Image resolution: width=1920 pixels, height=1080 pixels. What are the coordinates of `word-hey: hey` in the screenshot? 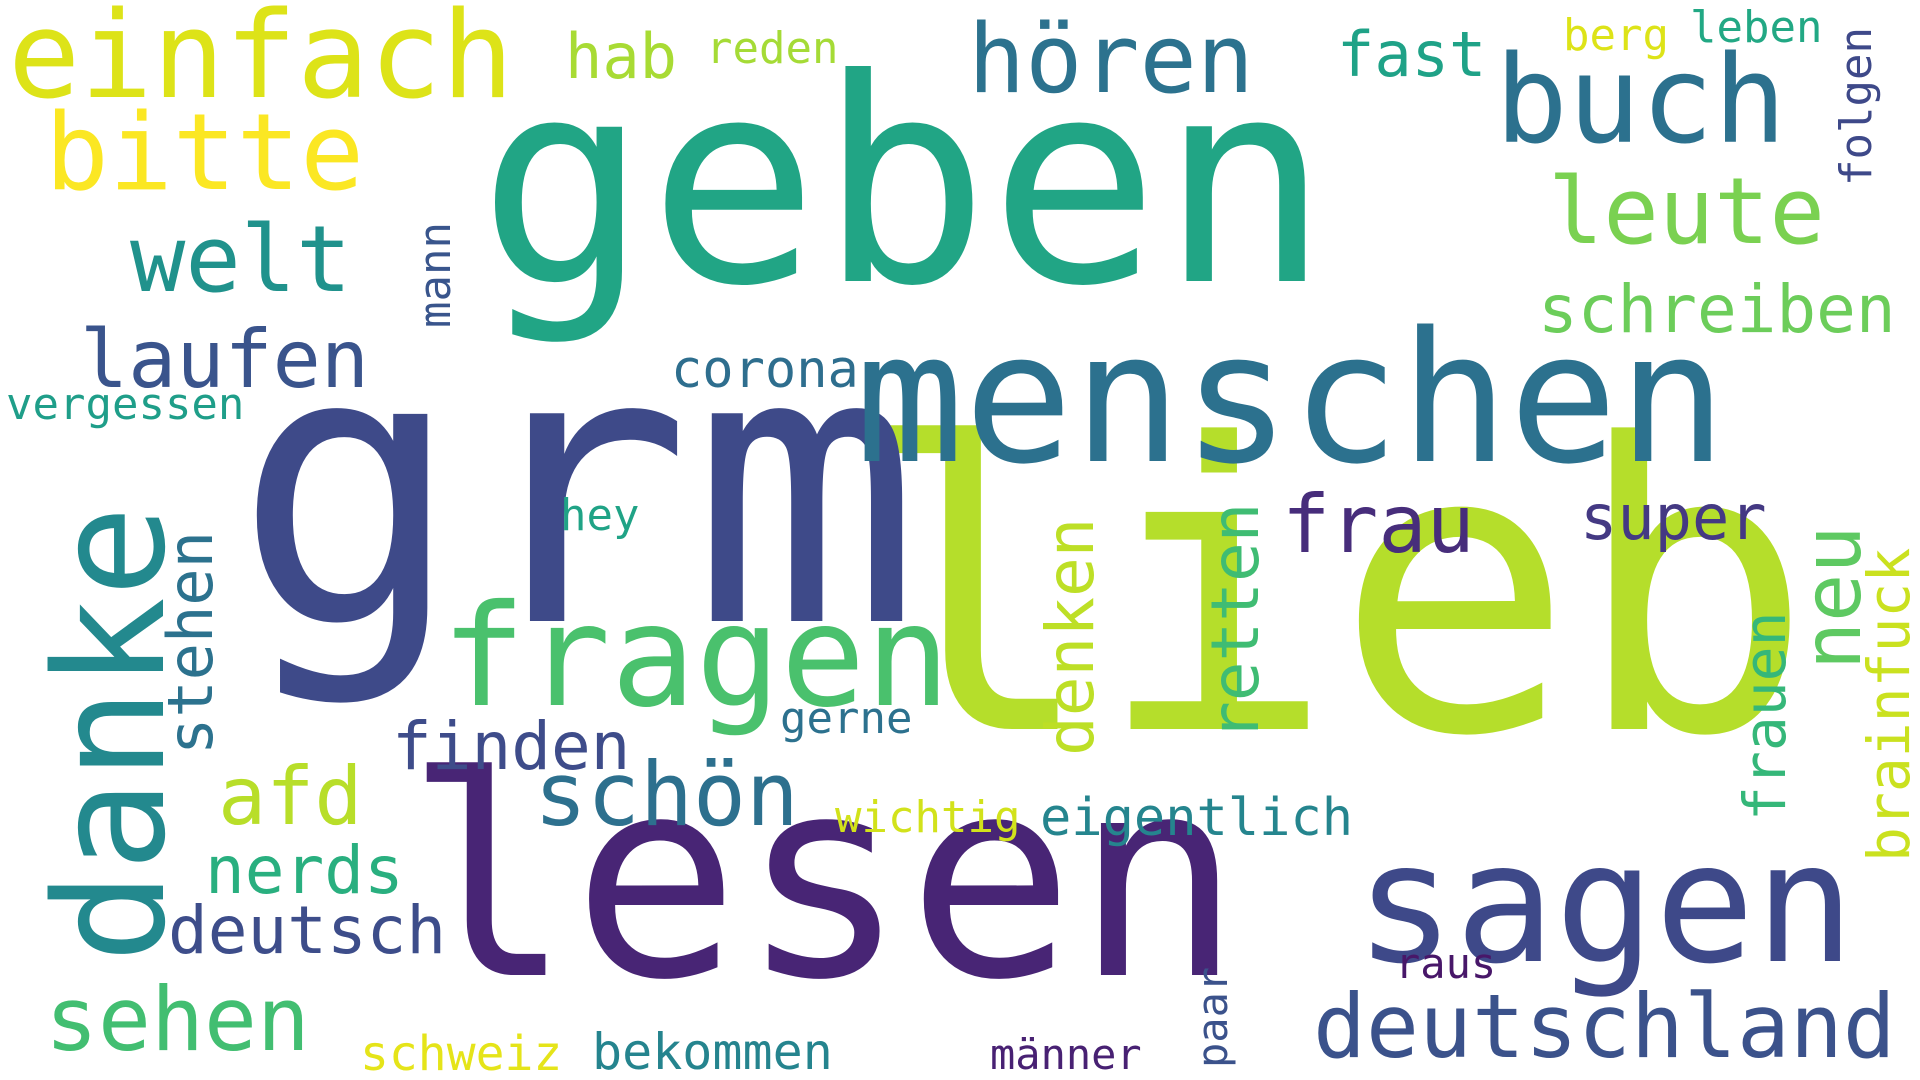 It's located at (600, 515).